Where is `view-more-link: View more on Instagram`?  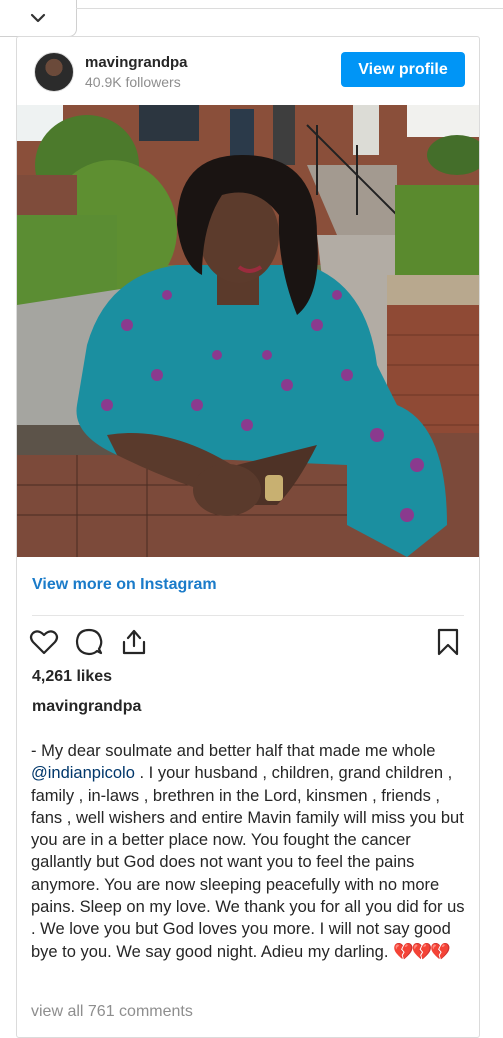 view-more-link: View more on Instagram is located at coordinates (124, 585).